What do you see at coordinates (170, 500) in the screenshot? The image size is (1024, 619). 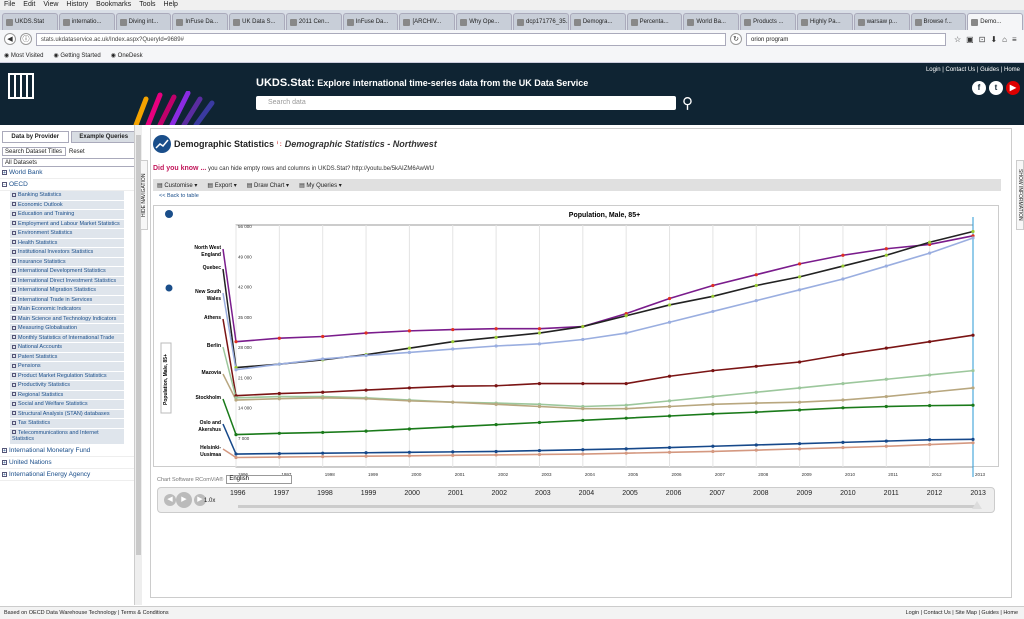 I see `rewind-icon: ◀` at bounding box center [170, 500].